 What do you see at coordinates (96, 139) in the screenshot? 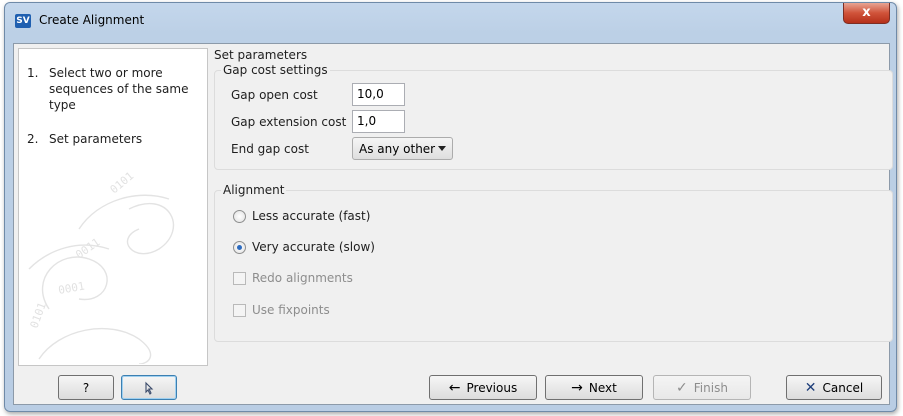
I see `step-label: Set parameters` at bounding box center [96, 139].